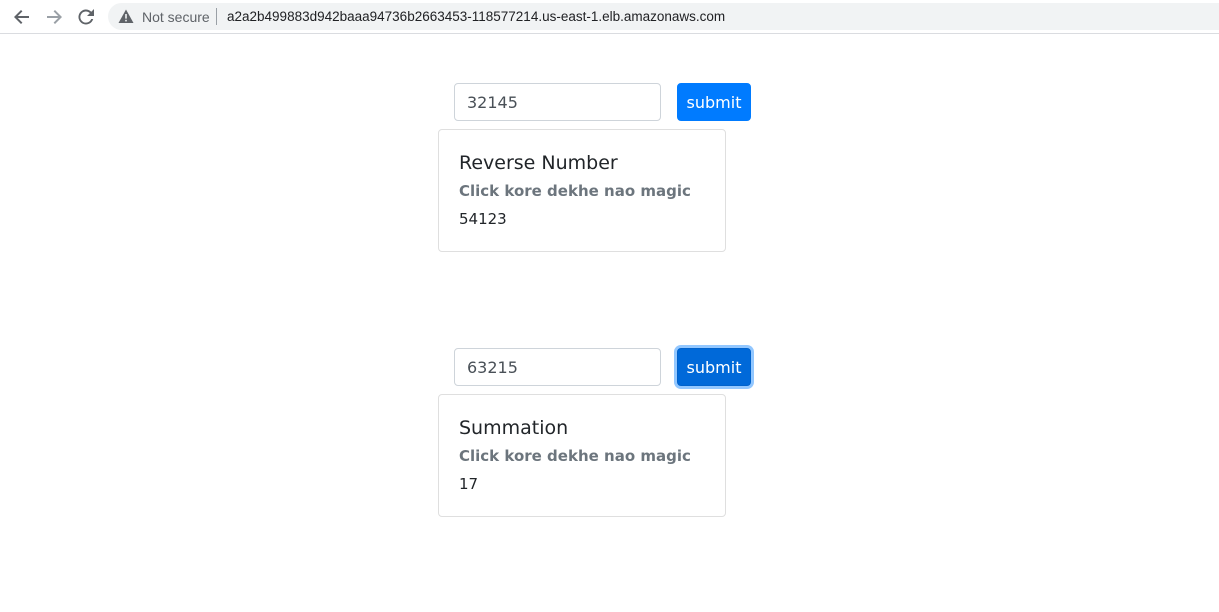 Image resolution: width=1219 pixels, height=612 pixels. I want to click on reload-icon, so click(86, 17).